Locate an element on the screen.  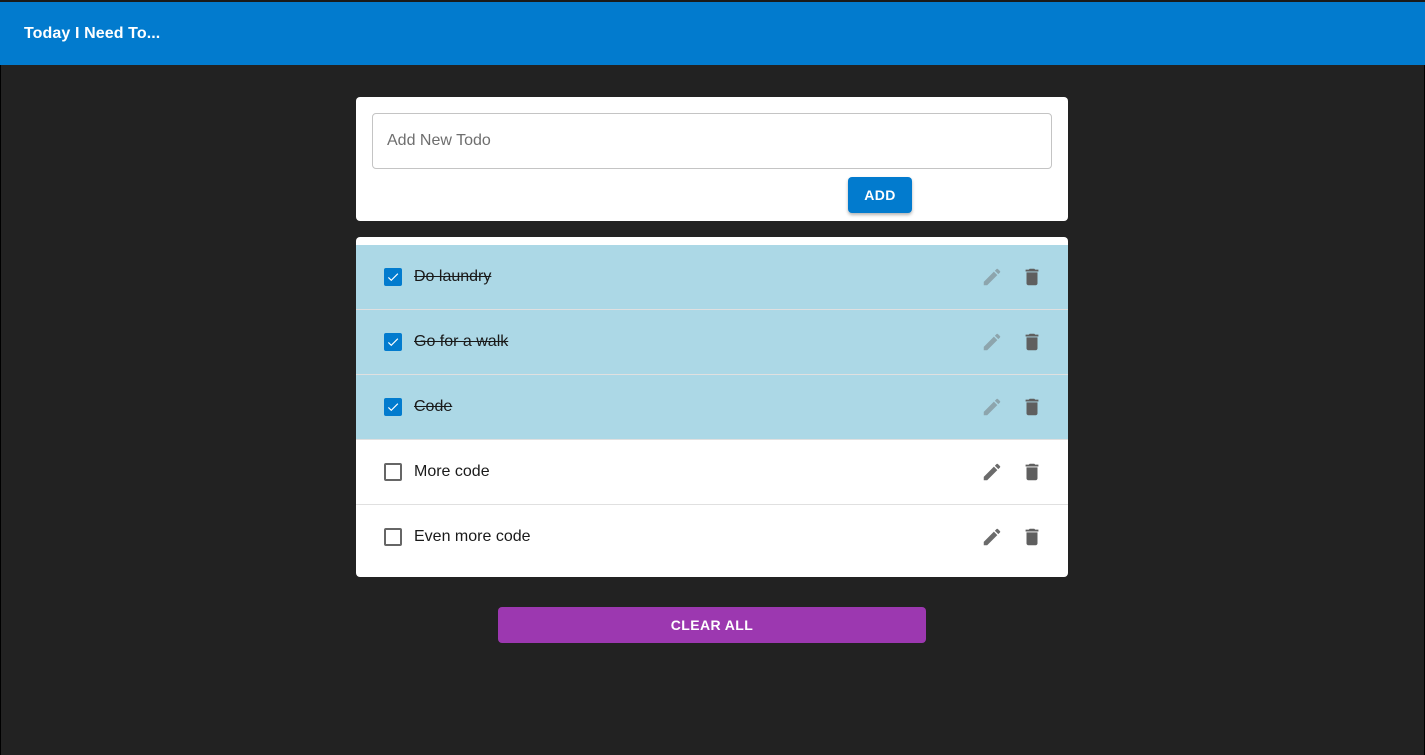
add-button: ADD is located at coordinates (880, 195).